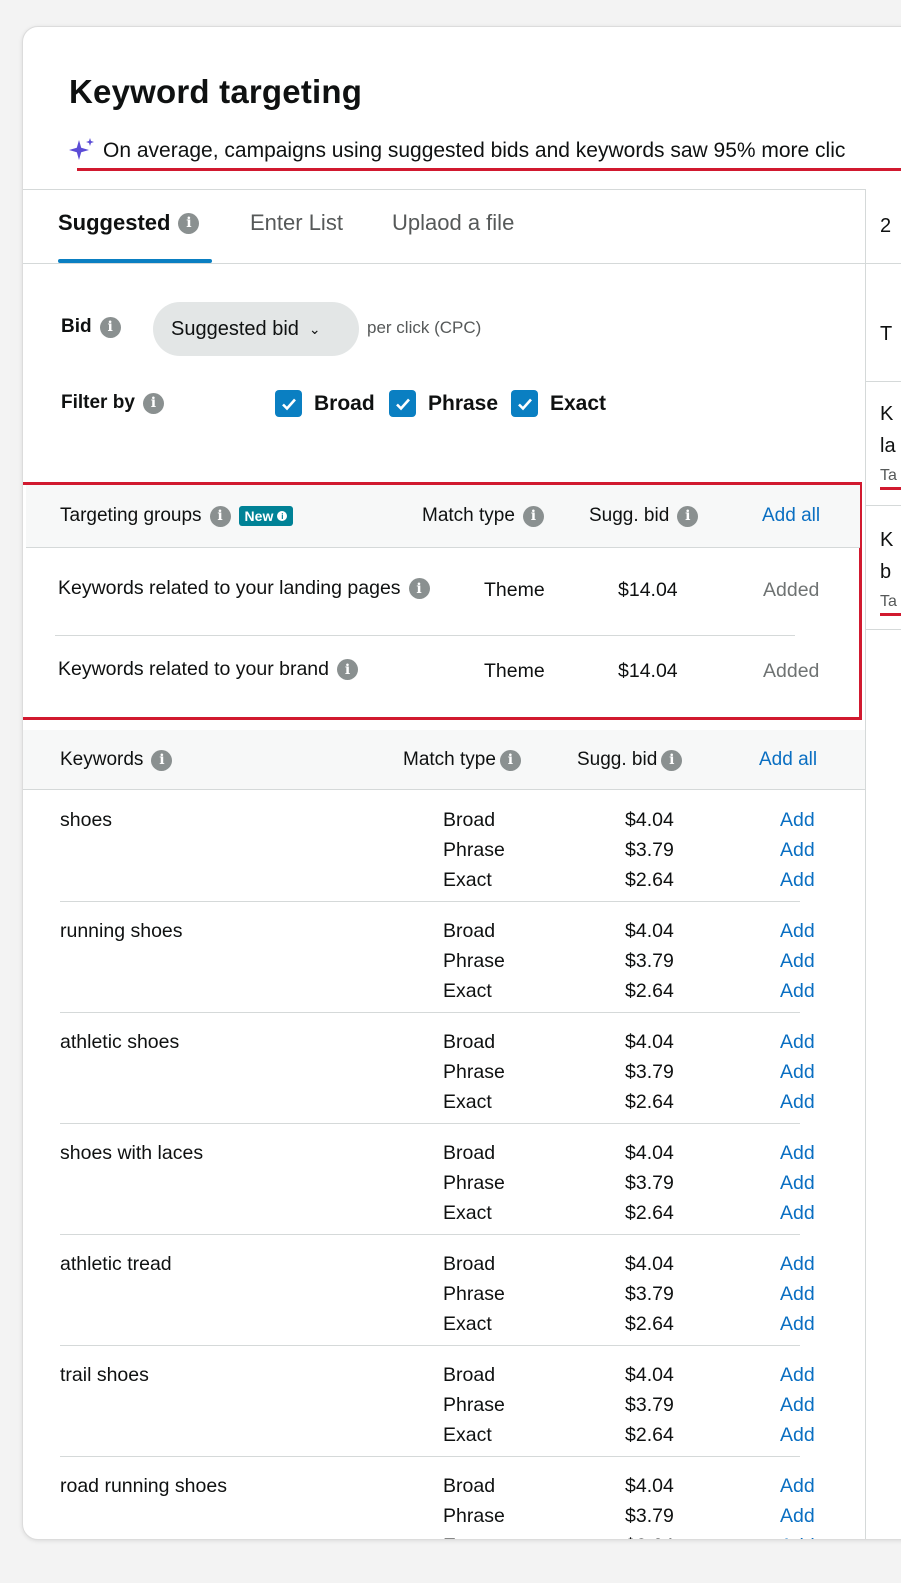 This screenshot has height=1583, width=901. What do you see at coordinates (129, 223) in the screenshot?
I see `tab-suggested: Suggested i` at bounding box center [129, 223].